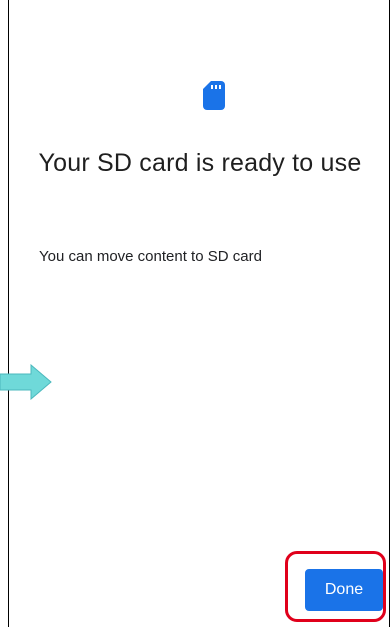 Image resolution: width=391 pixels, height=627 pixels. What do you see at coordinates (150, 256) in the screenshot?
I see `info-message: You can move content to SD card` at bounding box center [150, 256].